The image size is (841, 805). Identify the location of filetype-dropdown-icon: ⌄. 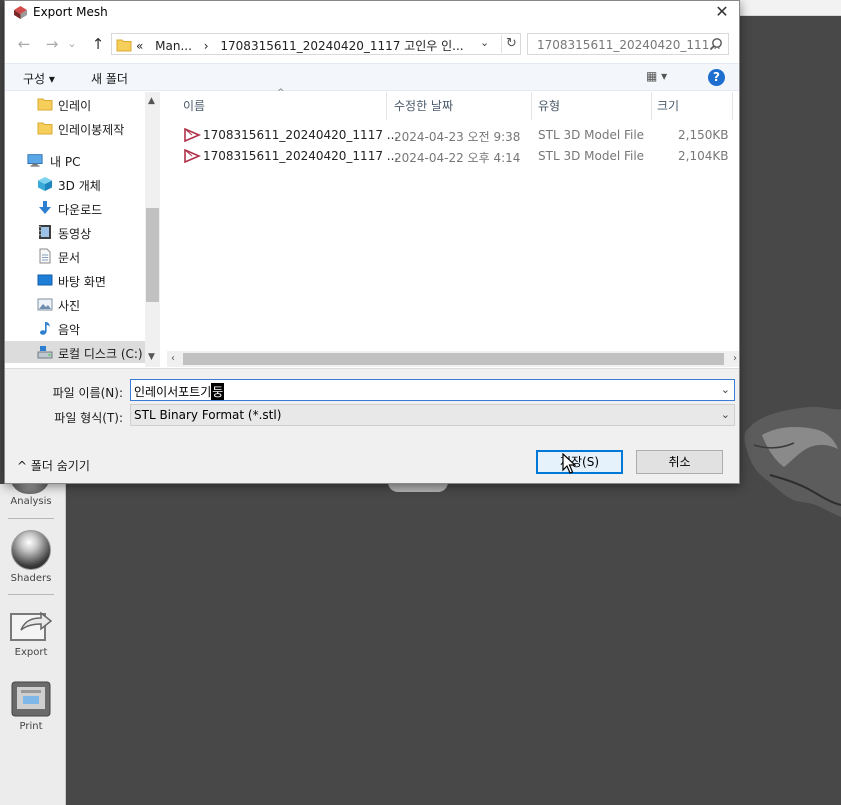
(725, 414).